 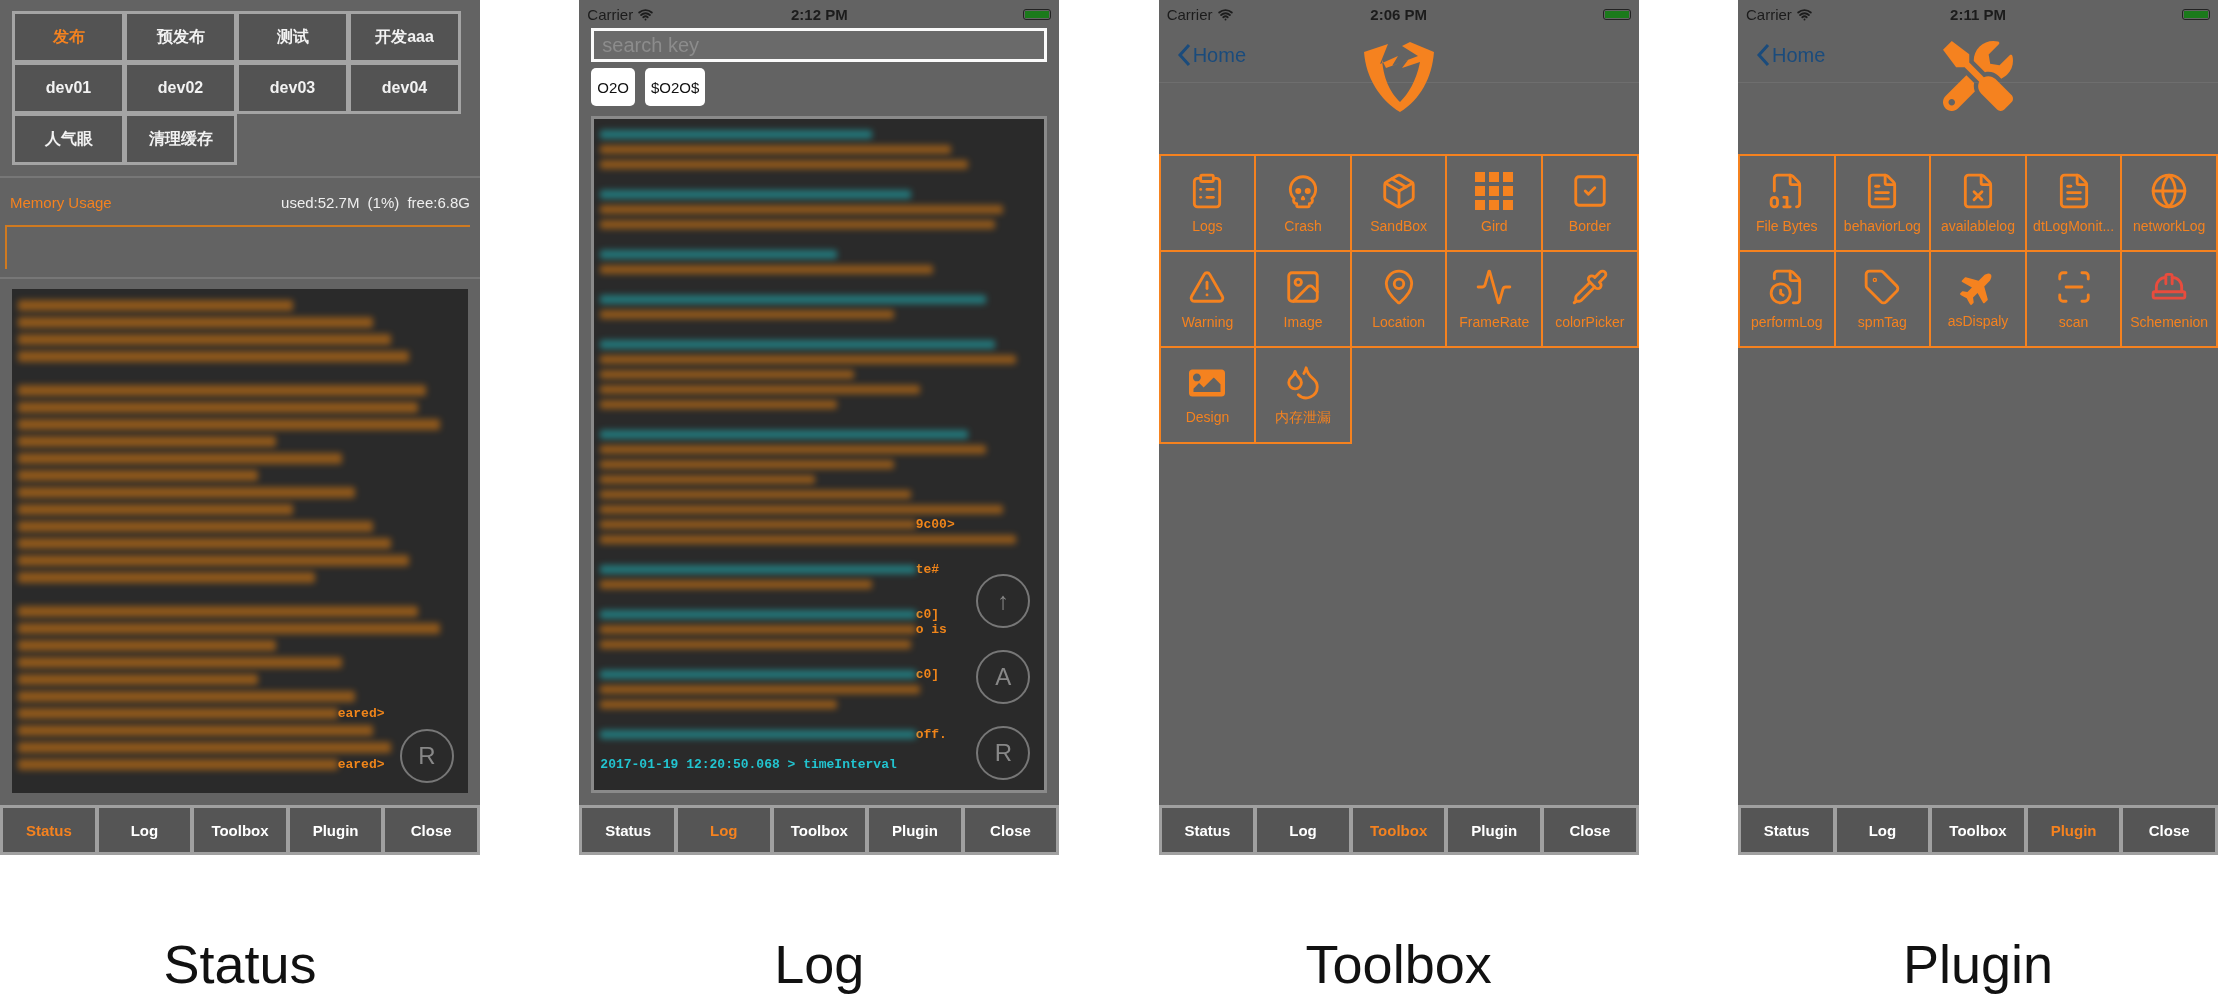 I want to click on environment-button: 预发布, so click(x=180, y=37).